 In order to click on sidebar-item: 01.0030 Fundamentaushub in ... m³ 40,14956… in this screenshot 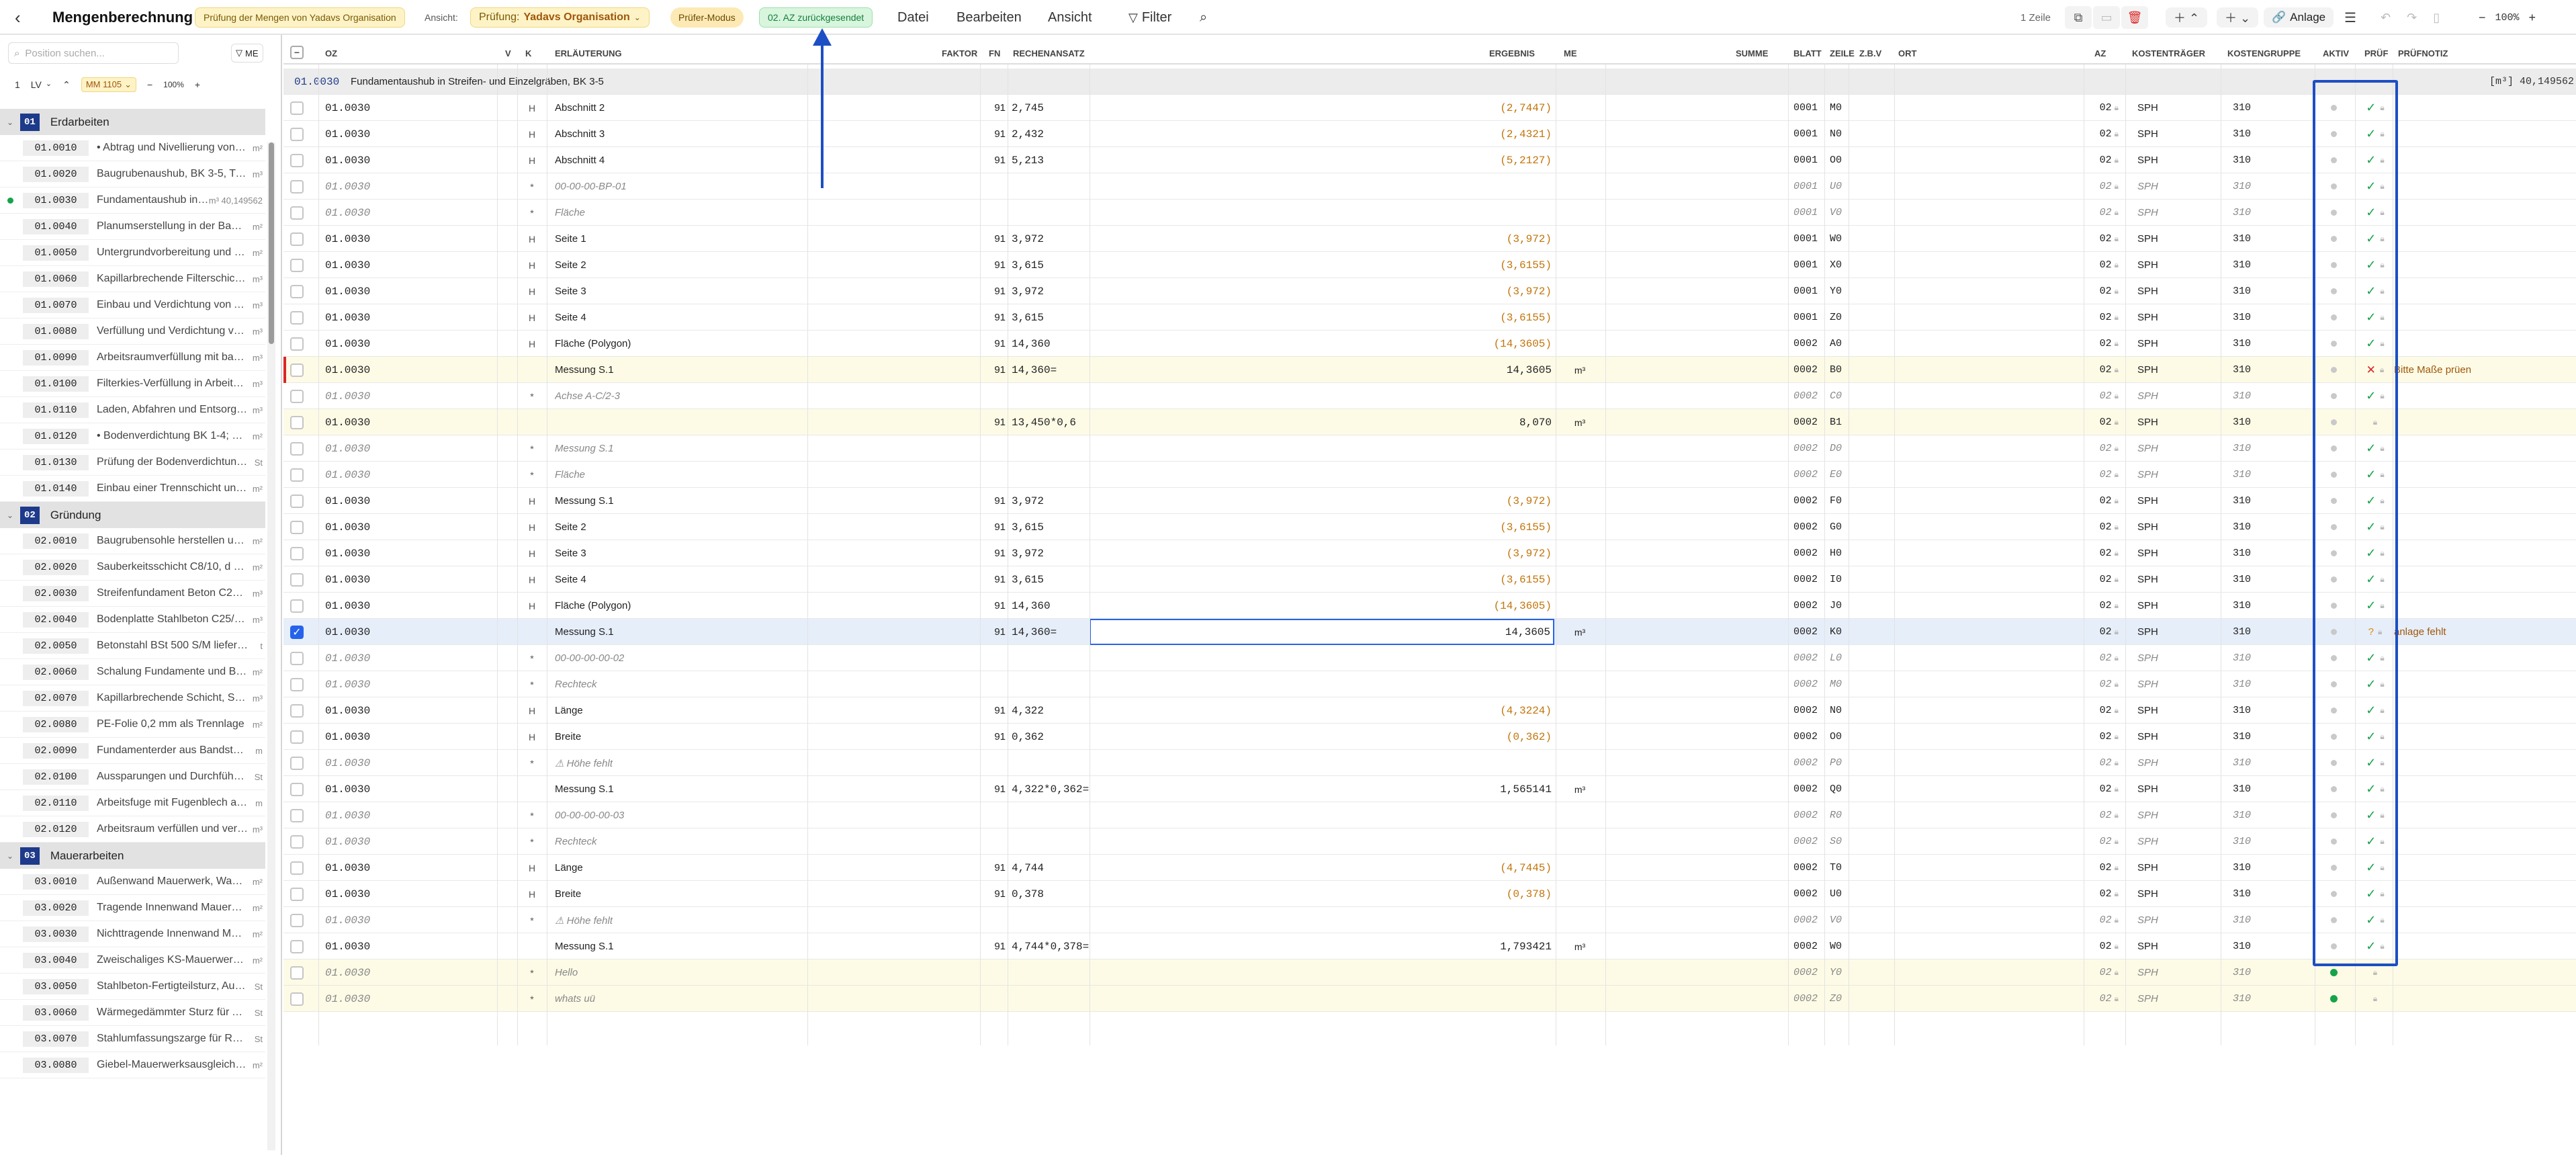, I will do `click(133, 201)`.